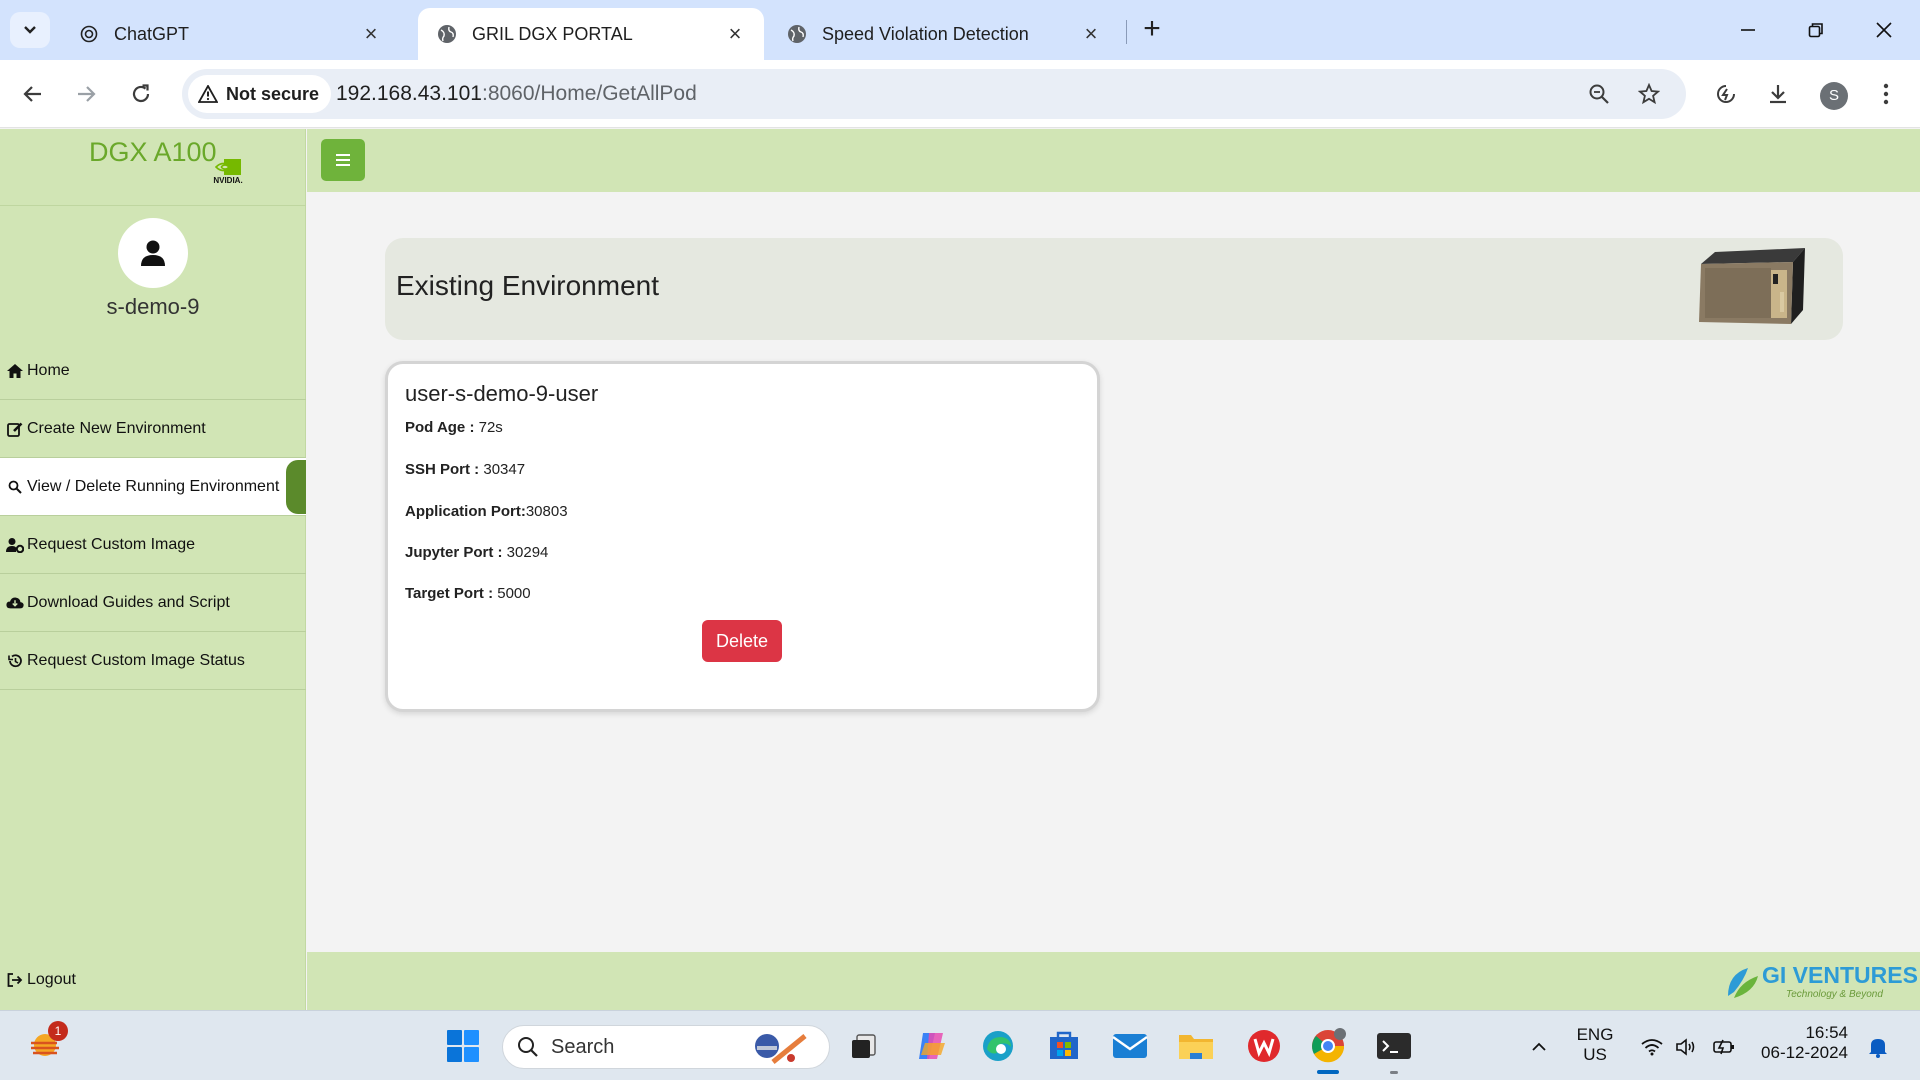  I want to click on wifi-icon, so click(1652, 1047).